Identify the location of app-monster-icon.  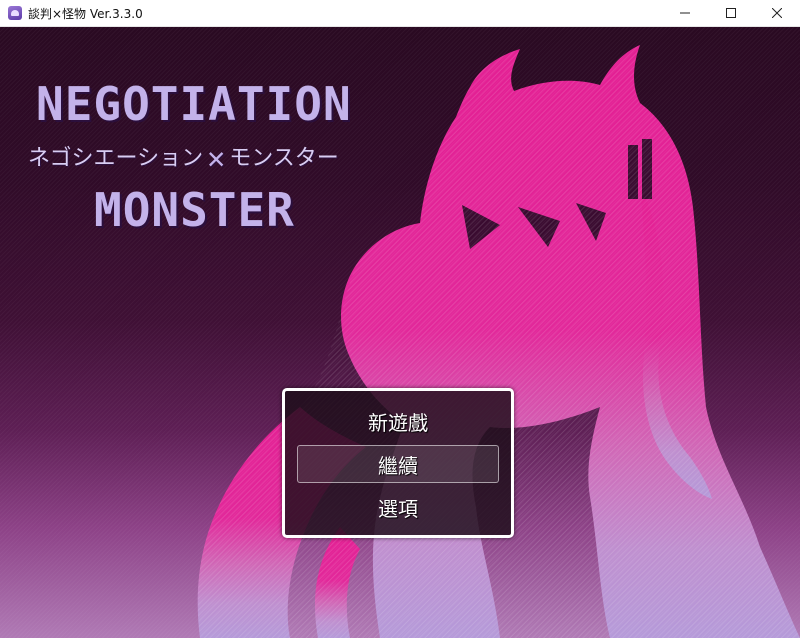
(15, 13).